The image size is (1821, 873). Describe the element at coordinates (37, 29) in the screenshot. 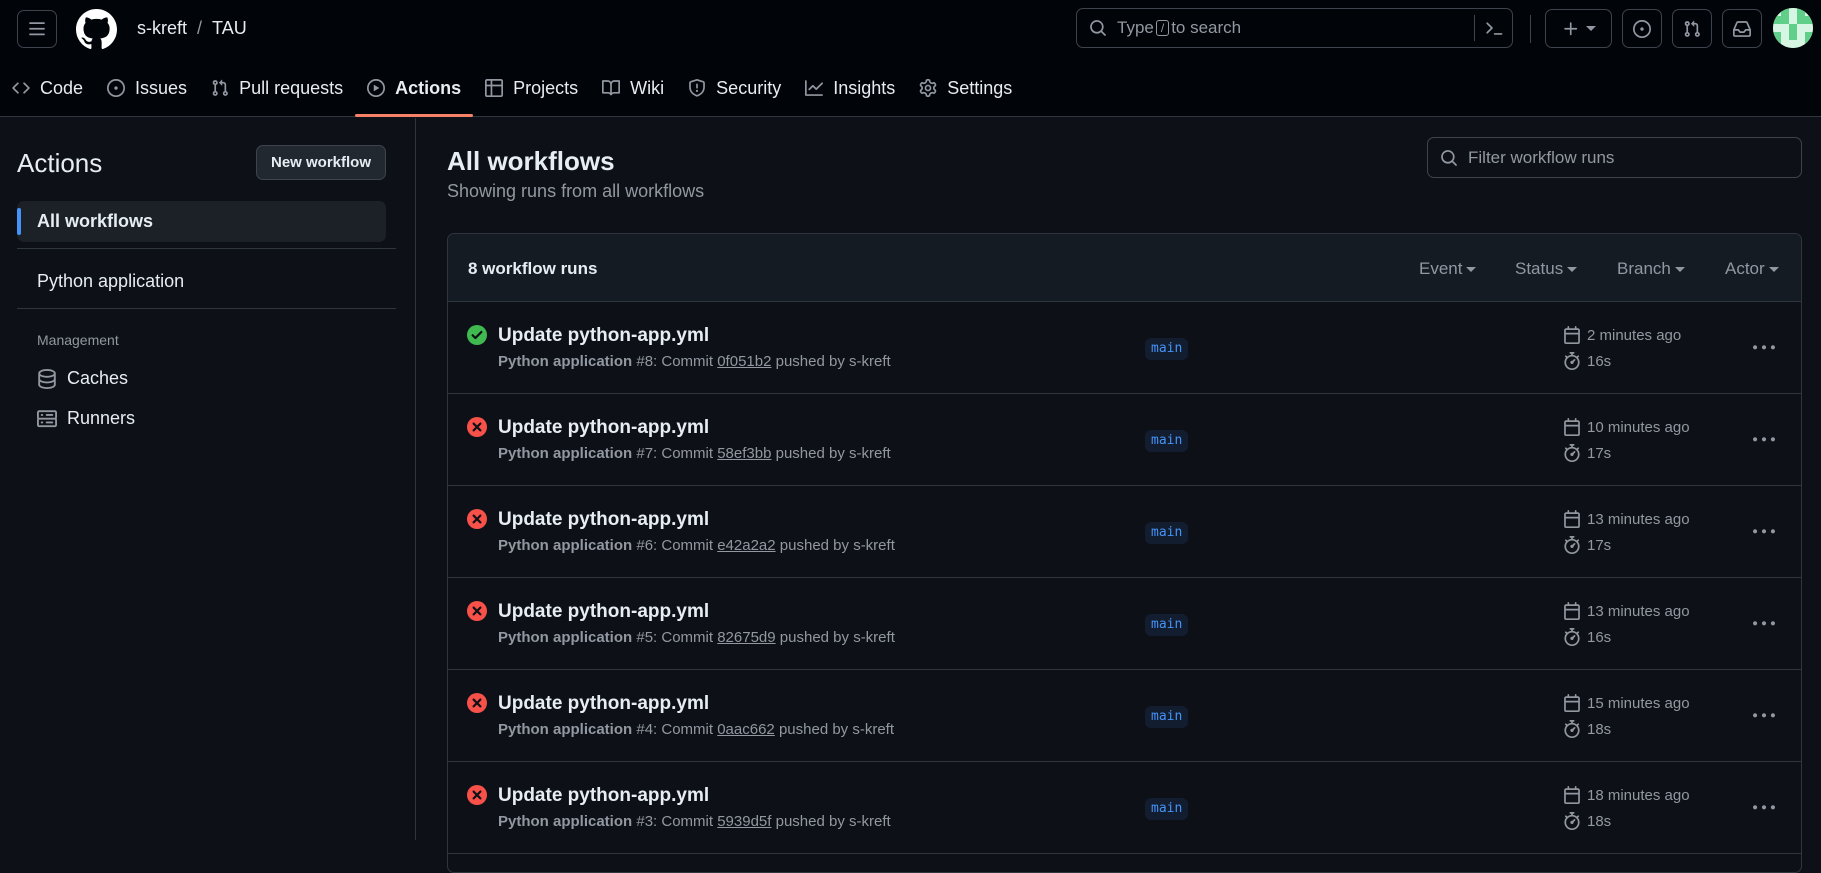

I see `hamburger-menu-button` at that location.